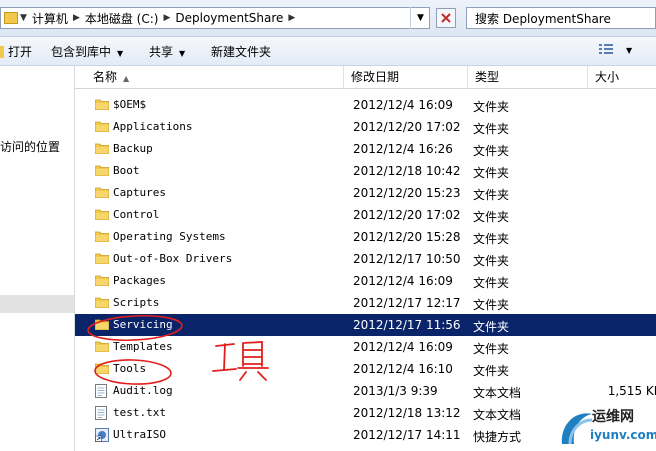  Describe the element at coordinates (2, 52) in the screenshot. I see `folder-open-icon` at that location.